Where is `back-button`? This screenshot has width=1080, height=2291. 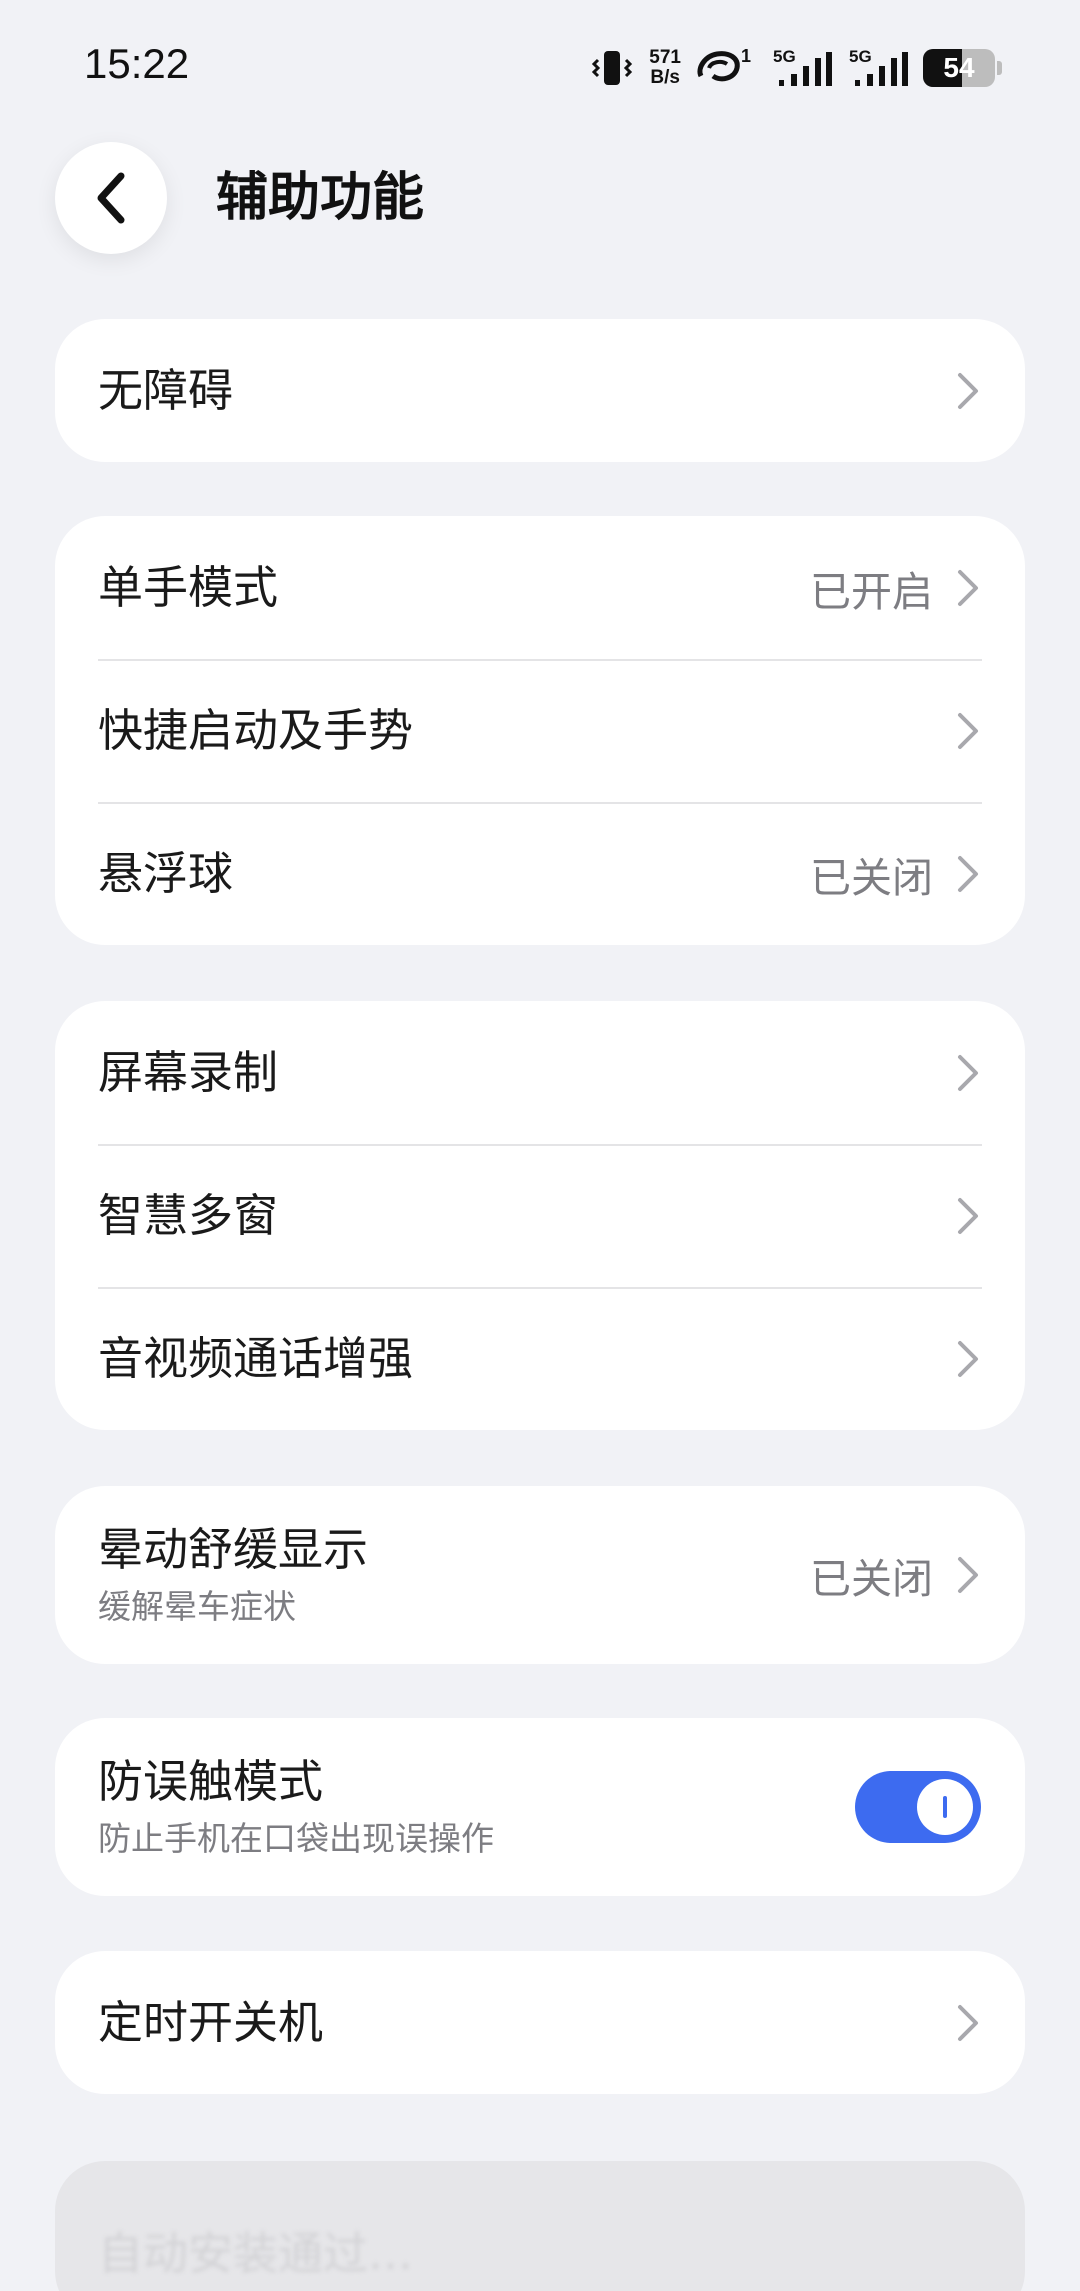
back-button is located at coordinates (111, 198).